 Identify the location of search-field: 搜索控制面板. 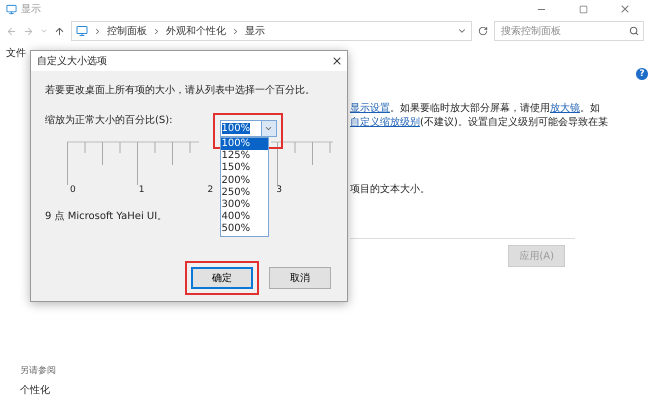
(569, 31).